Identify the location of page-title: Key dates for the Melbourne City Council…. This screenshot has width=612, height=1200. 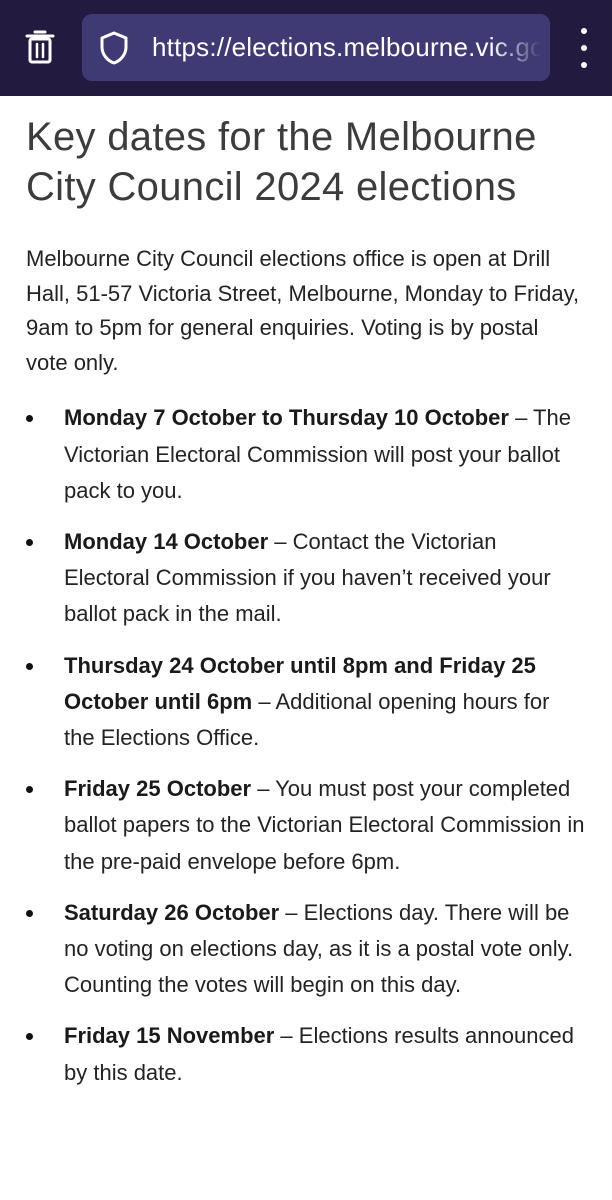
(281, 162).